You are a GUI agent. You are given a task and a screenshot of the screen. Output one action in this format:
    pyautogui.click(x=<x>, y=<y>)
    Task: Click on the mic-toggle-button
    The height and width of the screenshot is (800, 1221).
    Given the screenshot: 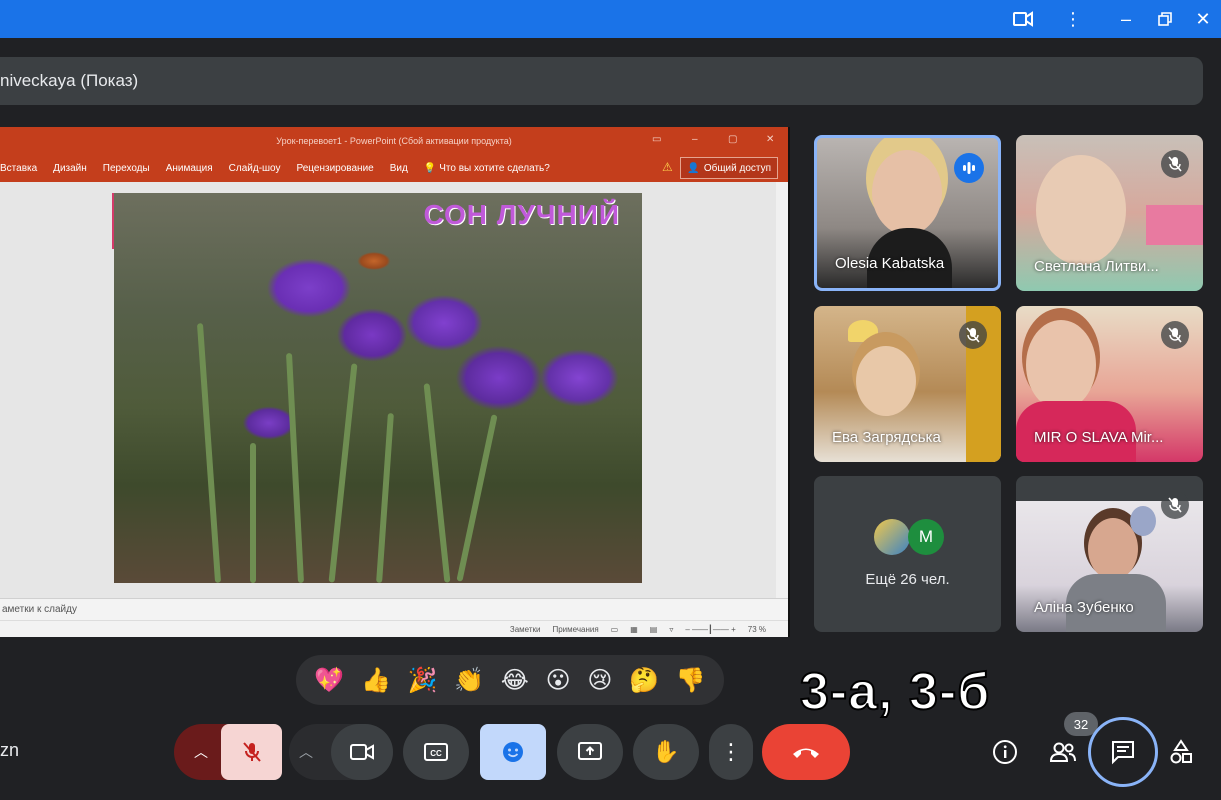 What is the action you would take?
    pyautogui.click(x=251, y=752)
    